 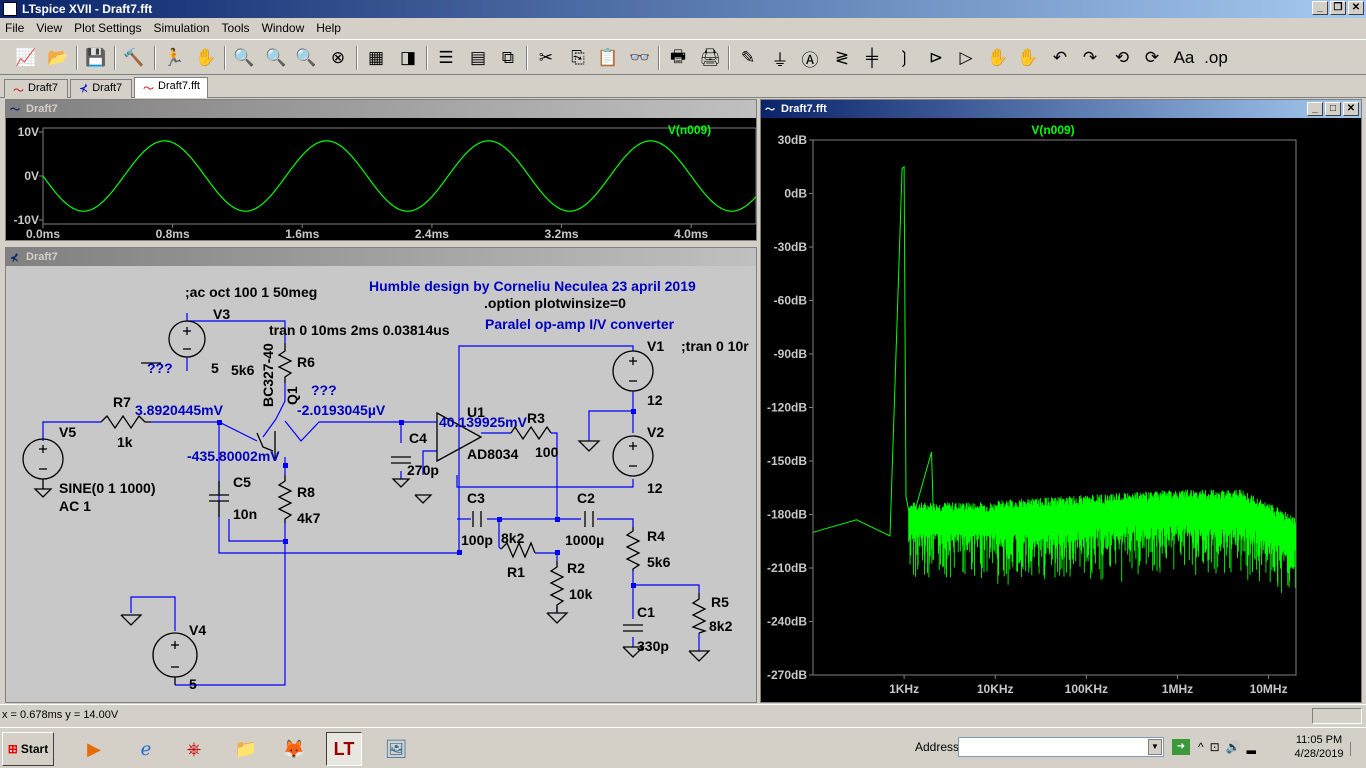 What do you see at coordinates (1254, 747) in the screenshot?
I see `signal-icon: ▂` at bounding box center [1254, 747].